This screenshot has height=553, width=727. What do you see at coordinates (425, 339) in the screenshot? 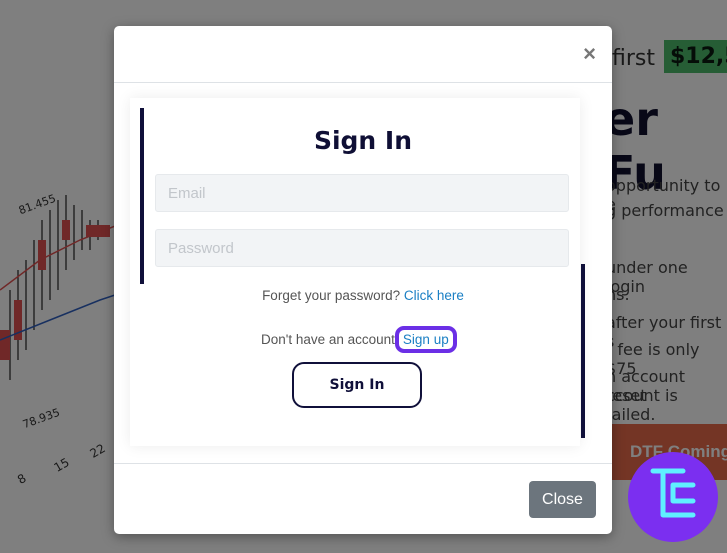
I see `signup-link: Sign up` at bounding box center [425, 339].